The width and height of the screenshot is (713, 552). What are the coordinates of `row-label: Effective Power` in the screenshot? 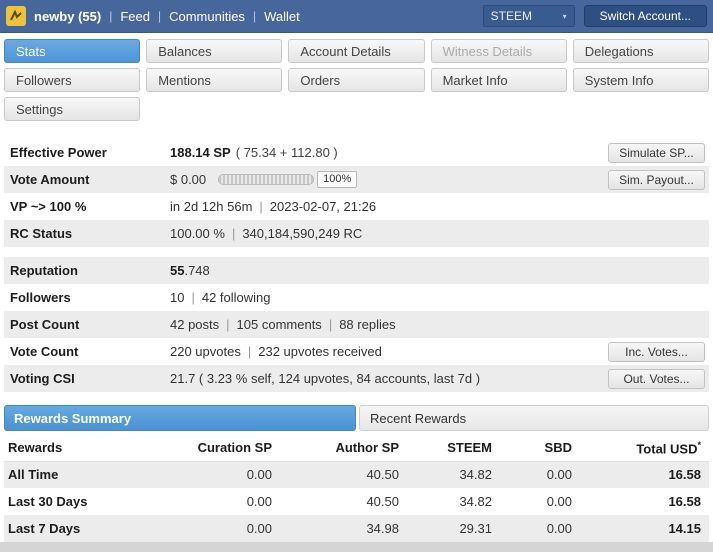 It's located at (58, 152).